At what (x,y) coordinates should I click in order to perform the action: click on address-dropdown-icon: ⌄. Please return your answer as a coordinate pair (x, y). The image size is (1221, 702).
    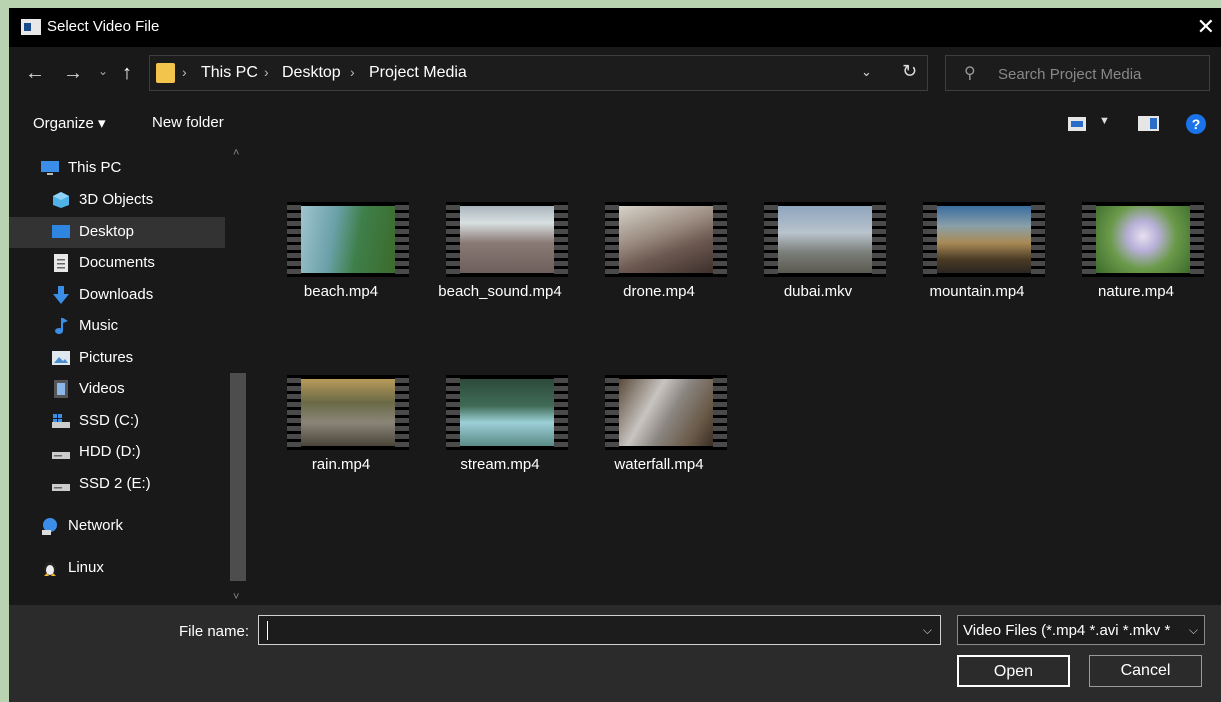
    Looking at the image, I should click on (866, 72).